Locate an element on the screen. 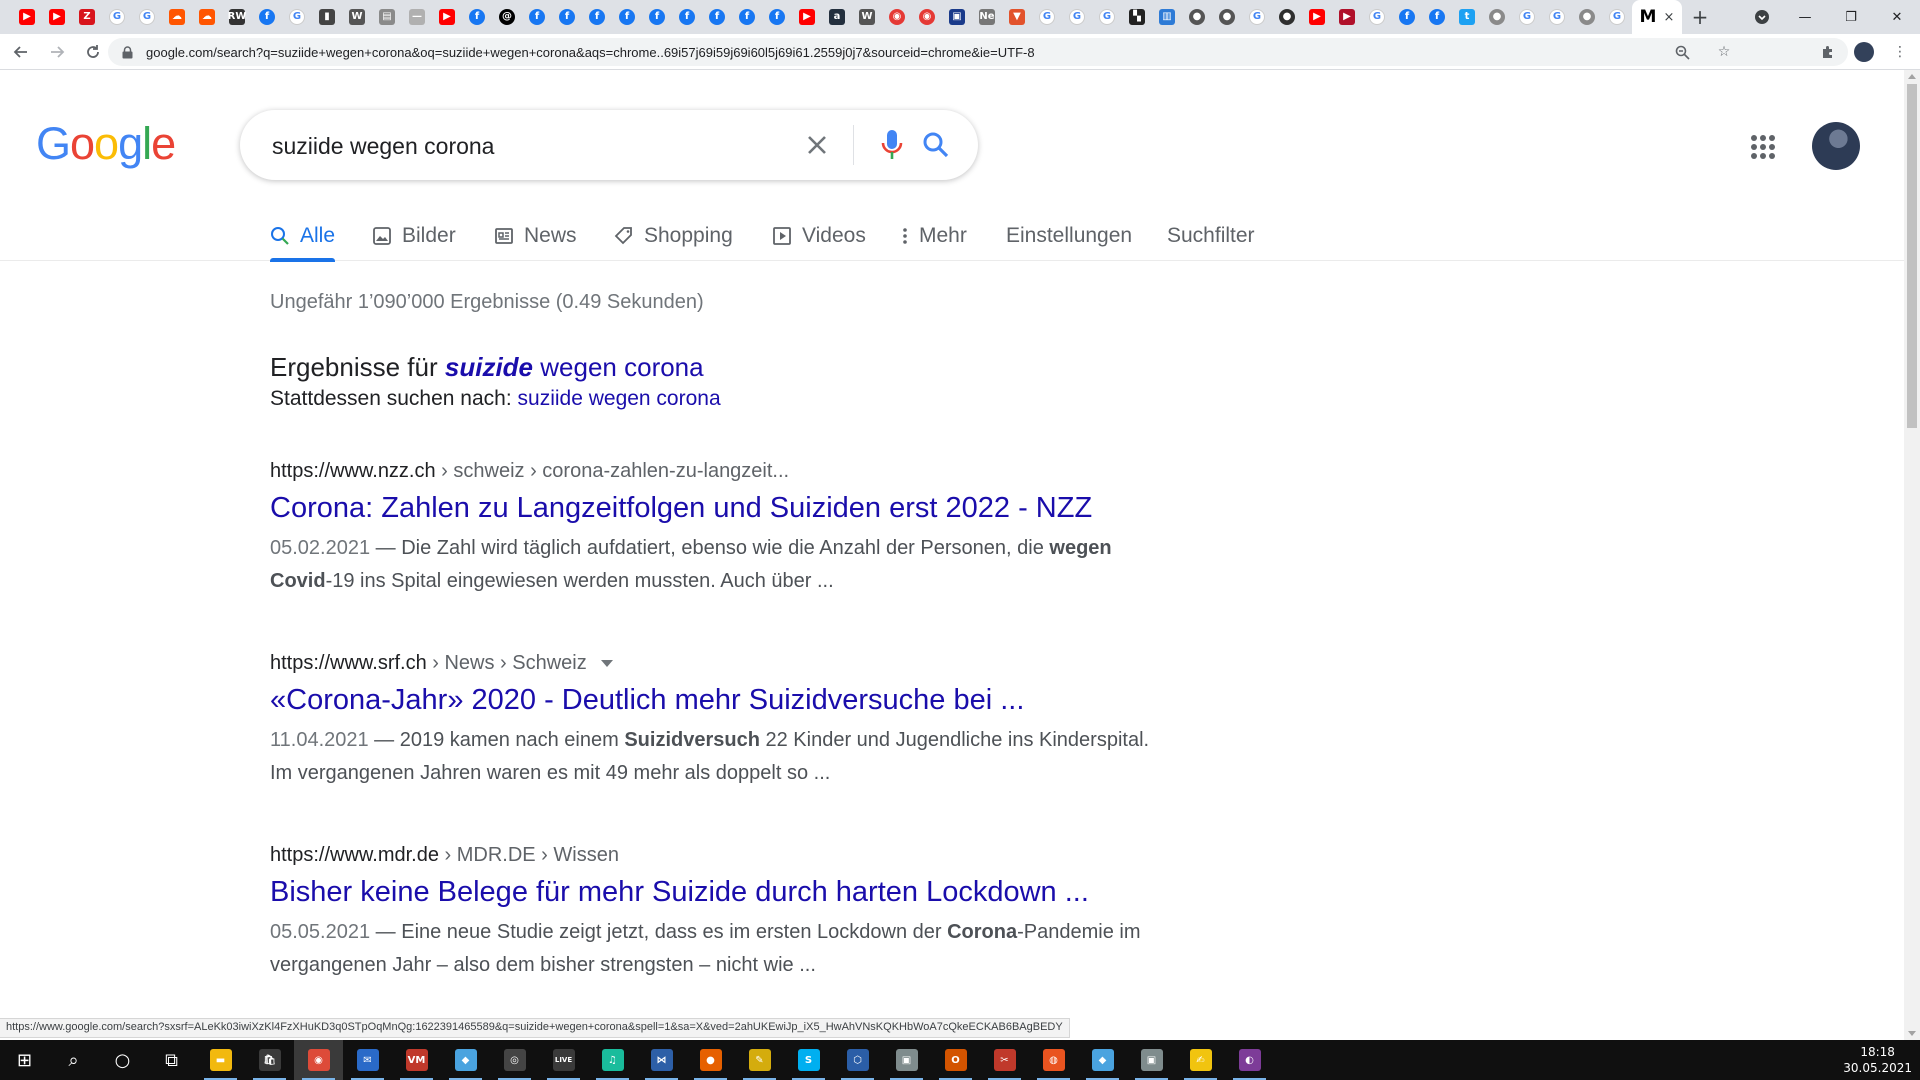 The width and height of the screenshot is (1920, 1080). tab-search-button is located at coordinates (1762, 17).